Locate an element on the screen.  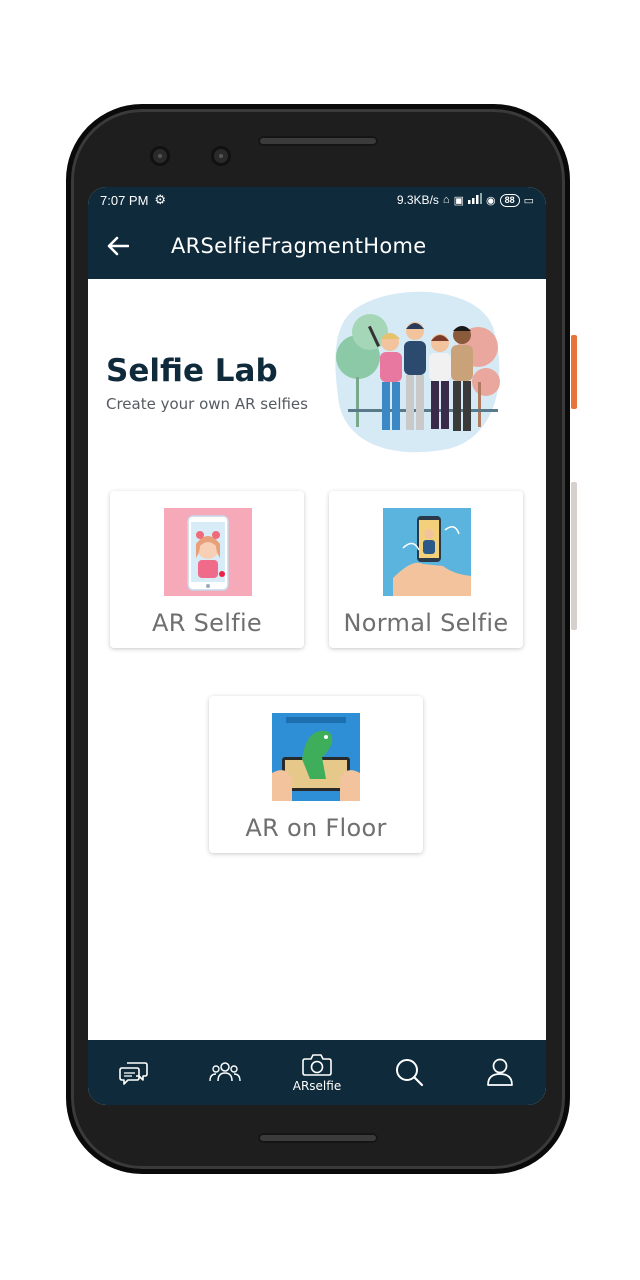
nav-profile is located at coordinates (500, 1073).